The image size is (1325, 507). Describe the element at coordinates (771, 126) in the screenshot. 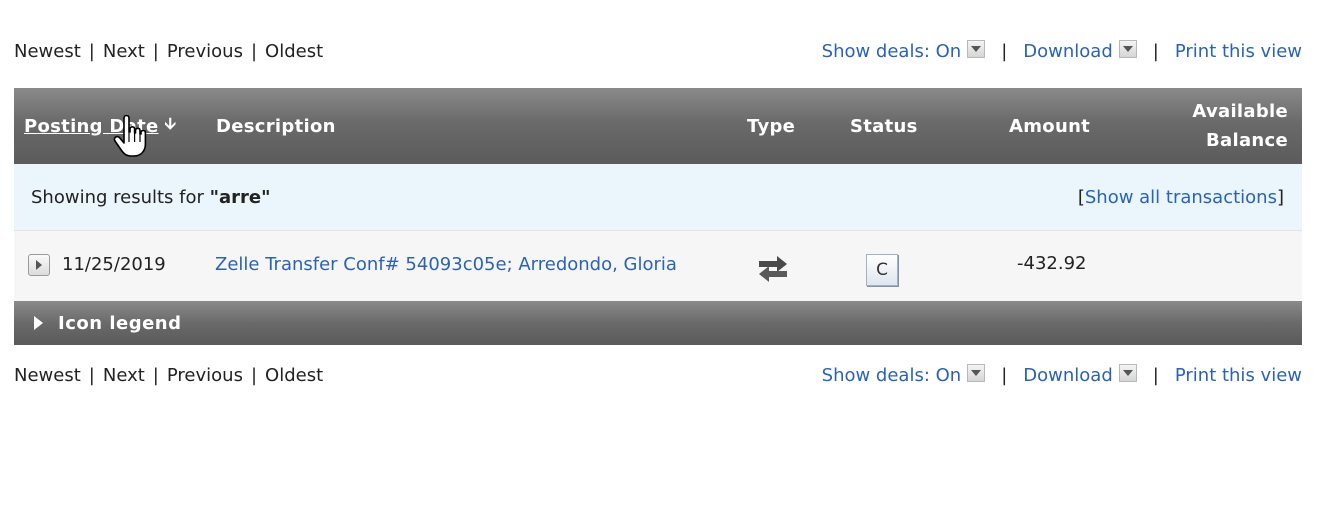

I see `type-header: Type` at that location.